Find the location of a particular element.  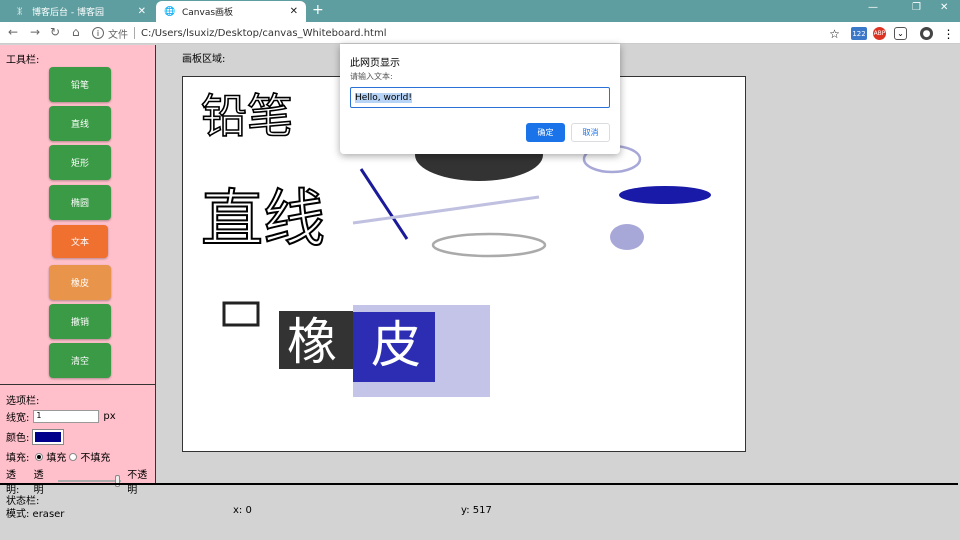

address-divider is located at coordinates (134, 33).